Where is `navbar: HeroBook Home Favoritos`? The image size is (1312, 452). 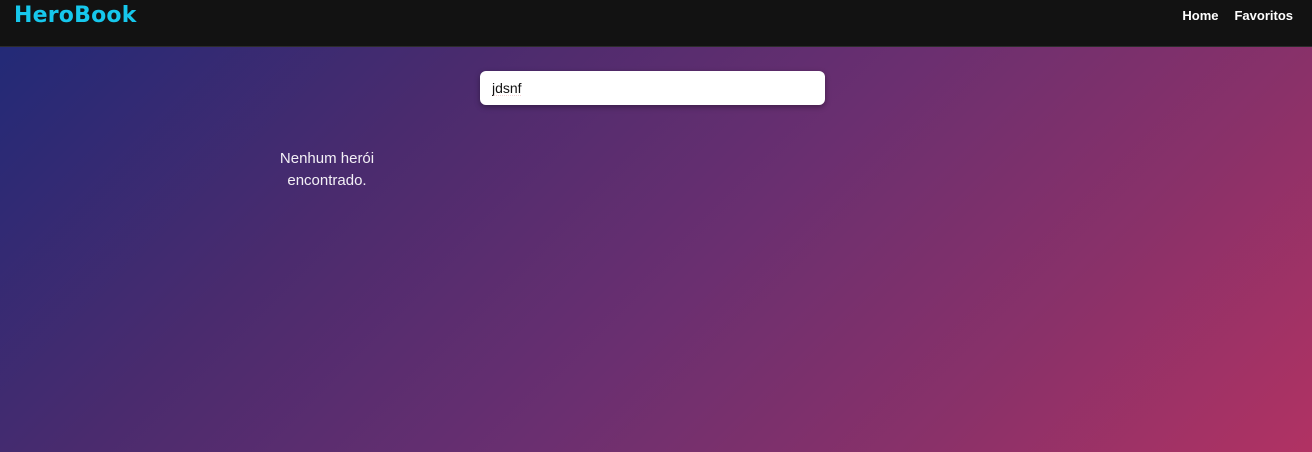 navbar: HeroBook Home Favoritos is located at coordinates (656, 23).